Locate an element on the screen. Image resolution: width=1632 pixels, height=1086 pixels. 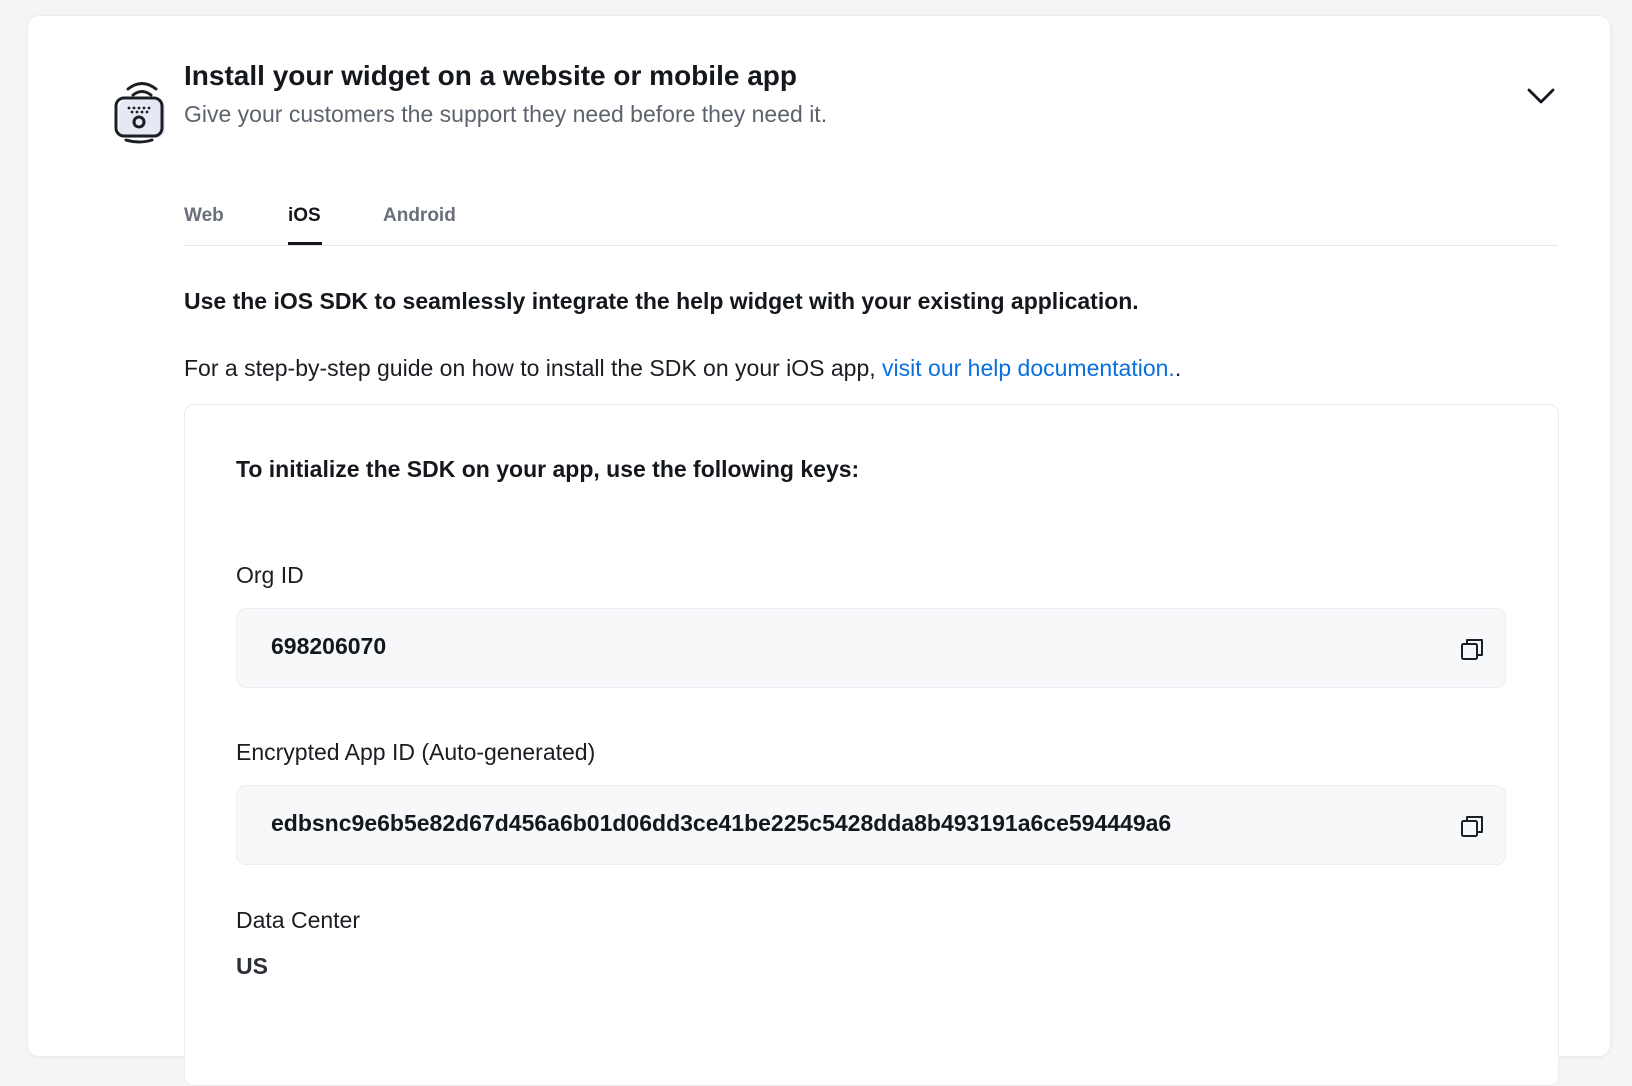
chevron-down-icon is located at coordinates (1541, 96).